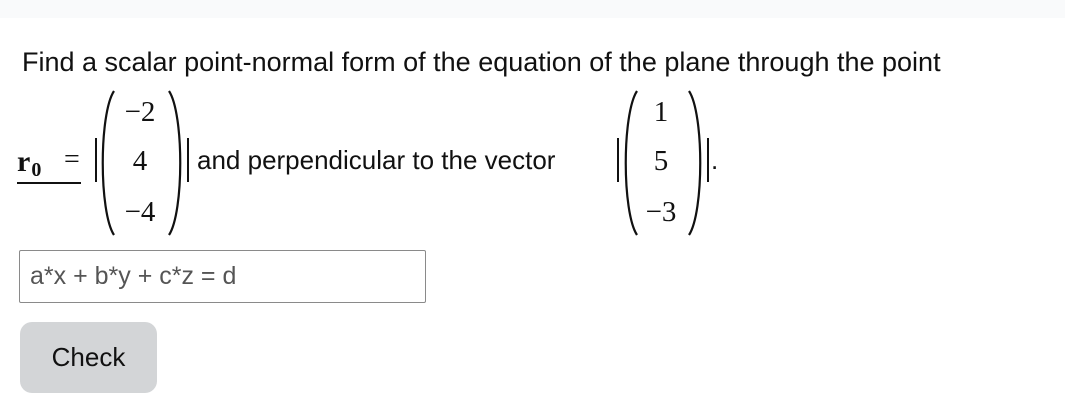 This screenshot has width=1065, height=420. I want to click on point-vector-label: r0, so click(29, 163).